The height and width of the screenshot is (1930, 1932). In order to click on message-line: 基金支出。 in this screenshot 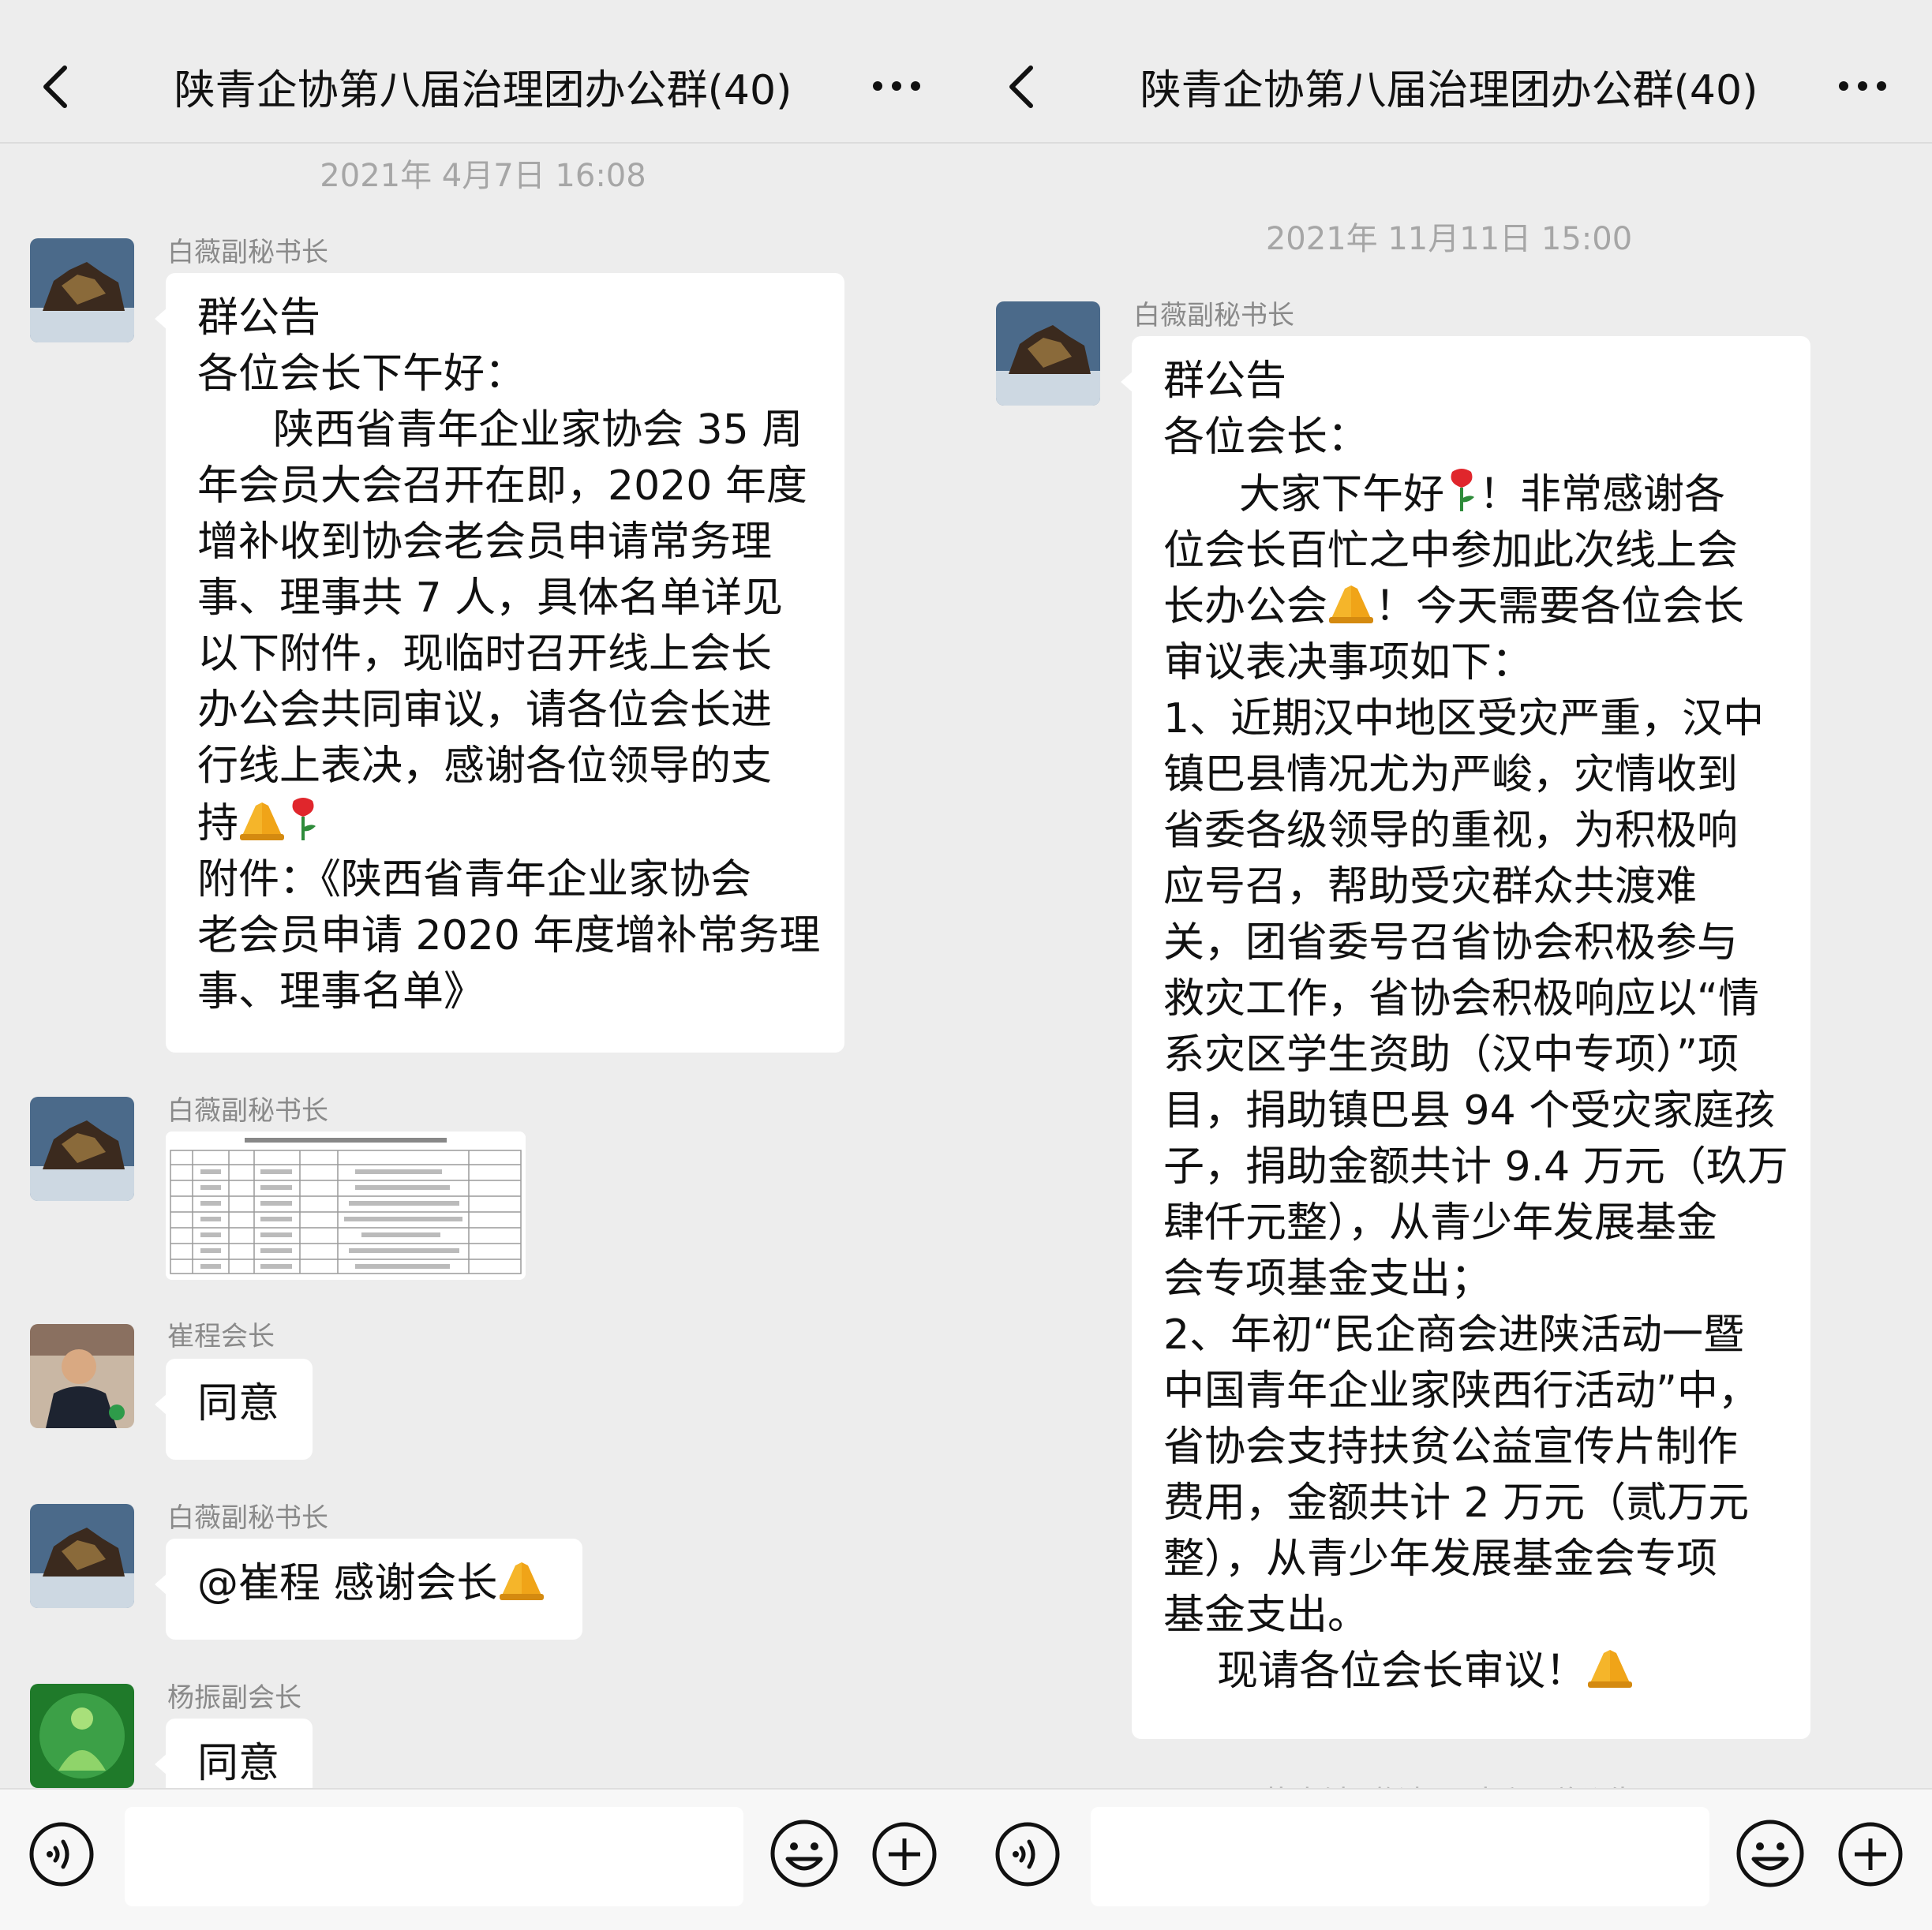, I will do `click(1266, 1615)`.